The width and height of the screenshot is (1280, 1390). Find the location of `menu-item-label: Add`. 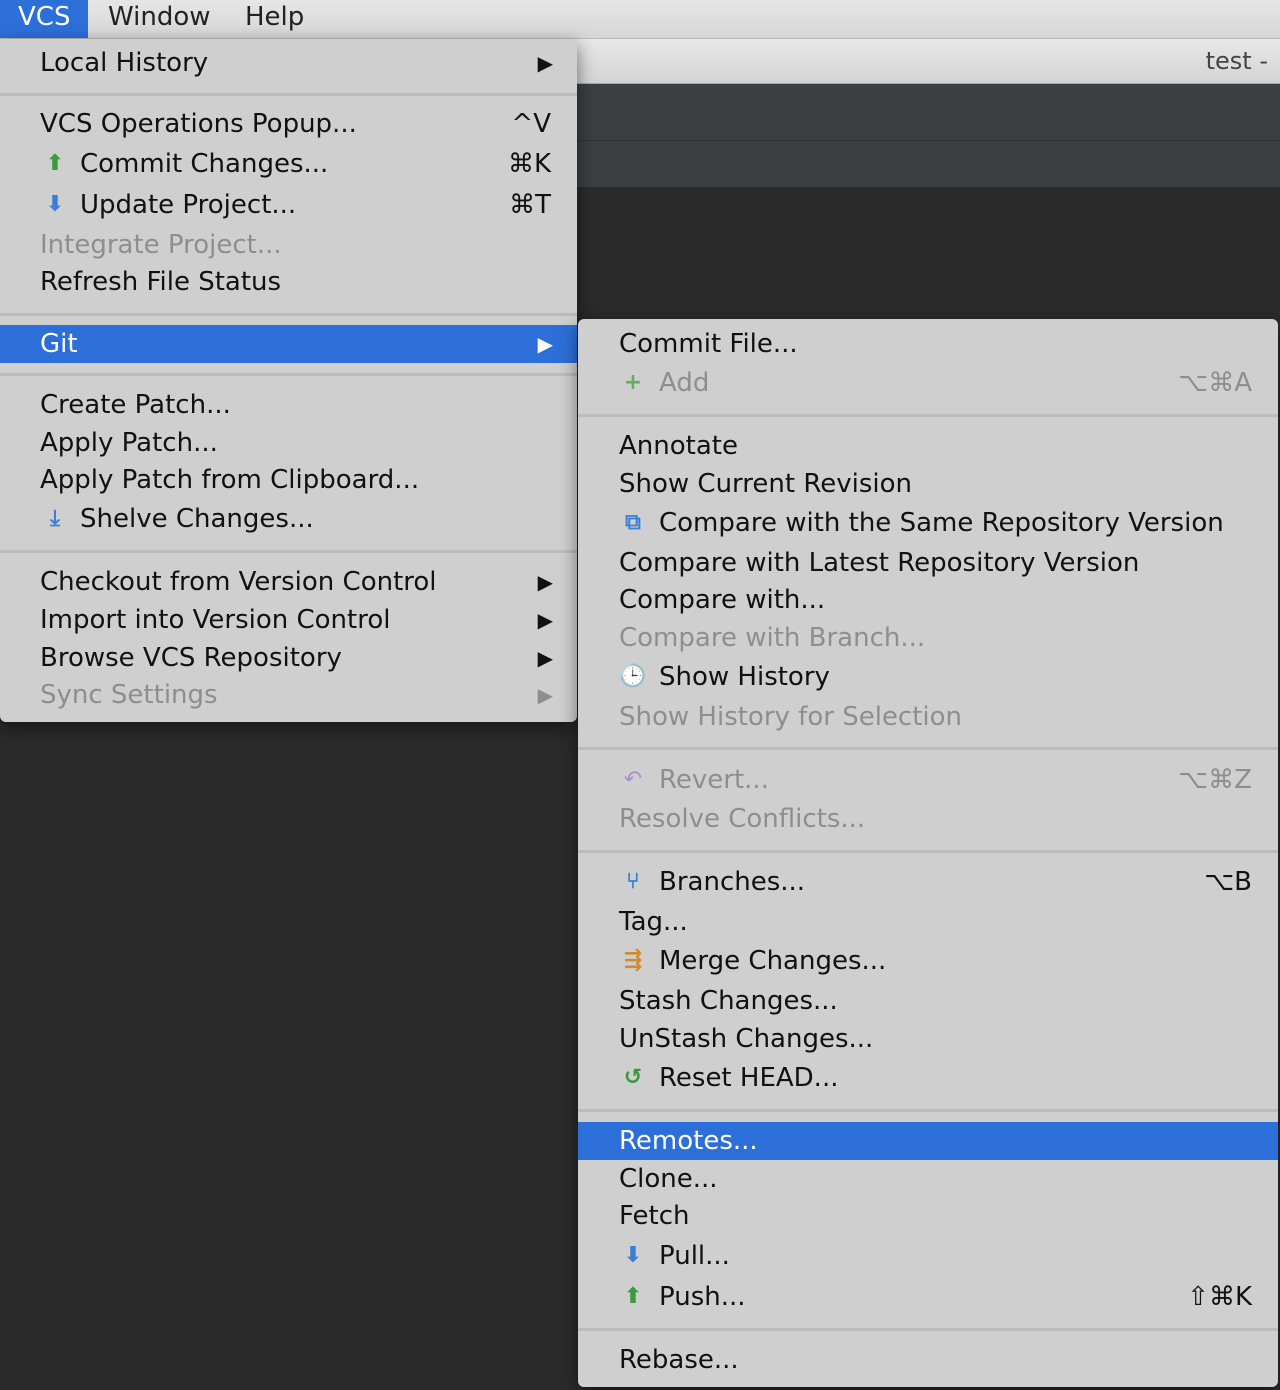

menu-item-label: Add is located at coordinates (684, 383).